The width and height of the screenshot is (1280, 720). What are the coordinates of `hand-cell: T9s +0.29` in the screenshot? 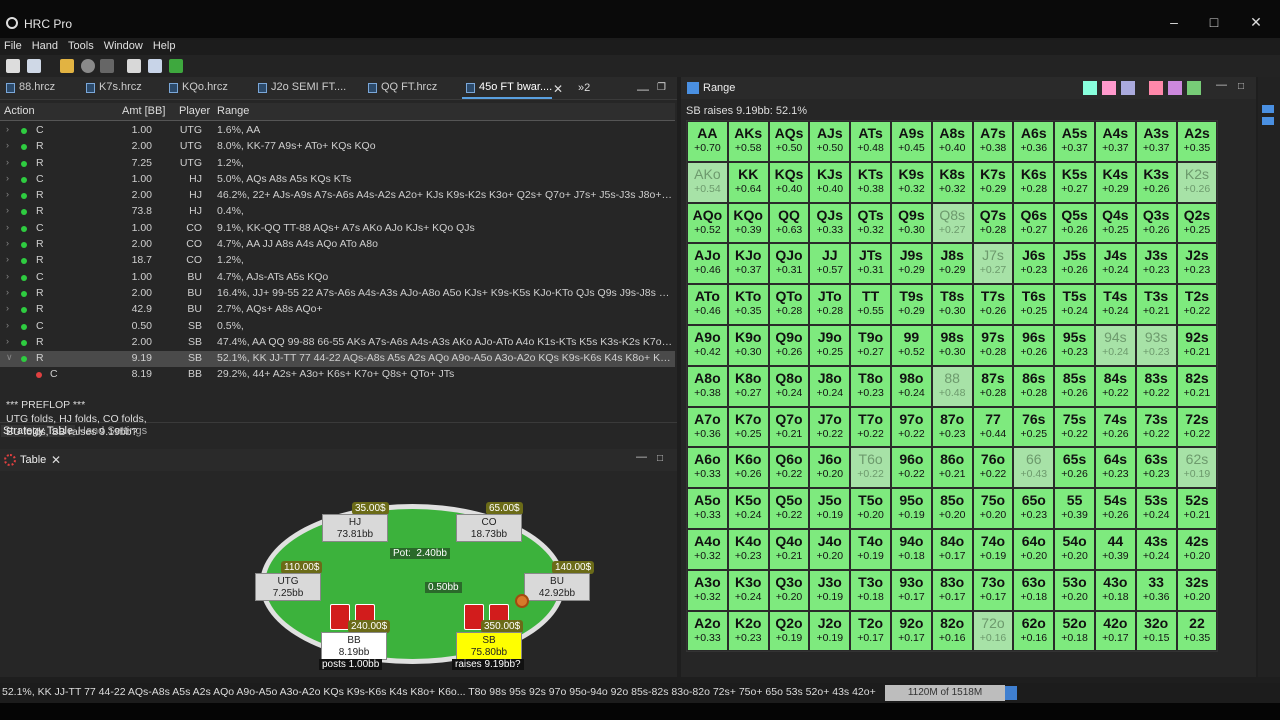 It's located at (911, 304).